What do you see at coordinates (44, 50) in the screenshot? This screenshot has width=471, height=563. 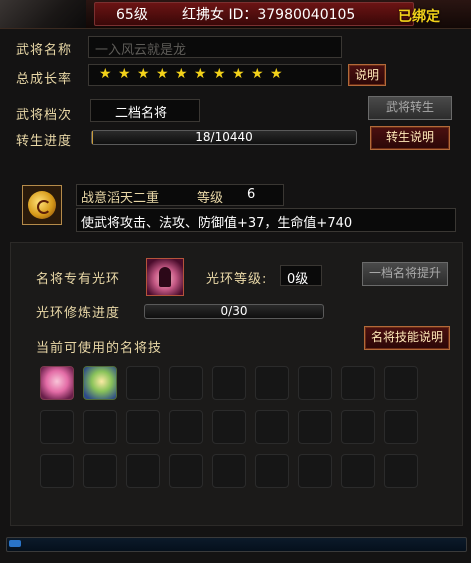 I see `general-name-label: 武将名称` at bounding box center [44, 50].